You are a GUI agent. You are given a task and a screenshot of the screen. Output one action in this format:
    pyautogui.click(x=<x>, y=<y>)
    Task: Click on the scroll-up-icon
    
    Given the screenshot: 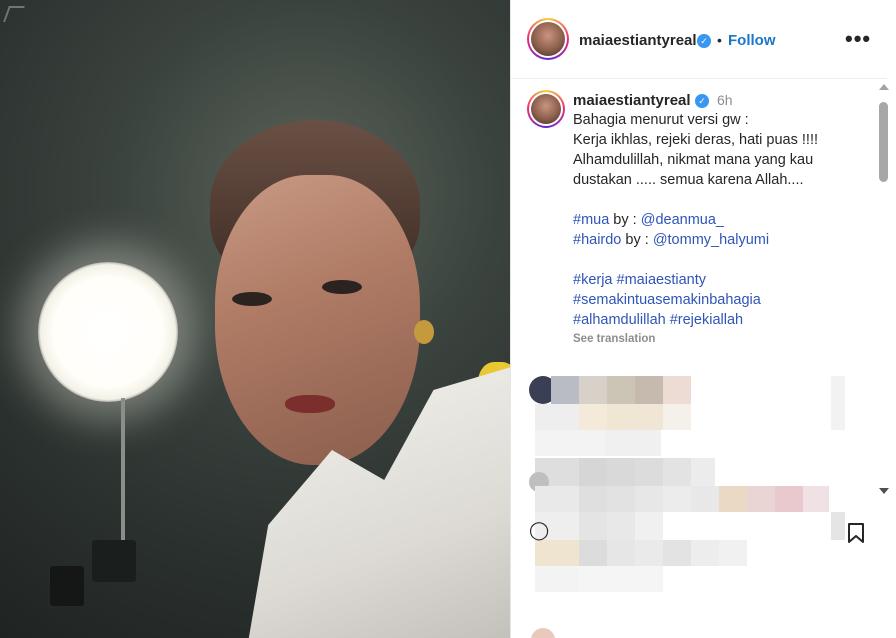 What is the action you would take?
    pyautogui.click(x=884, y=87)
    